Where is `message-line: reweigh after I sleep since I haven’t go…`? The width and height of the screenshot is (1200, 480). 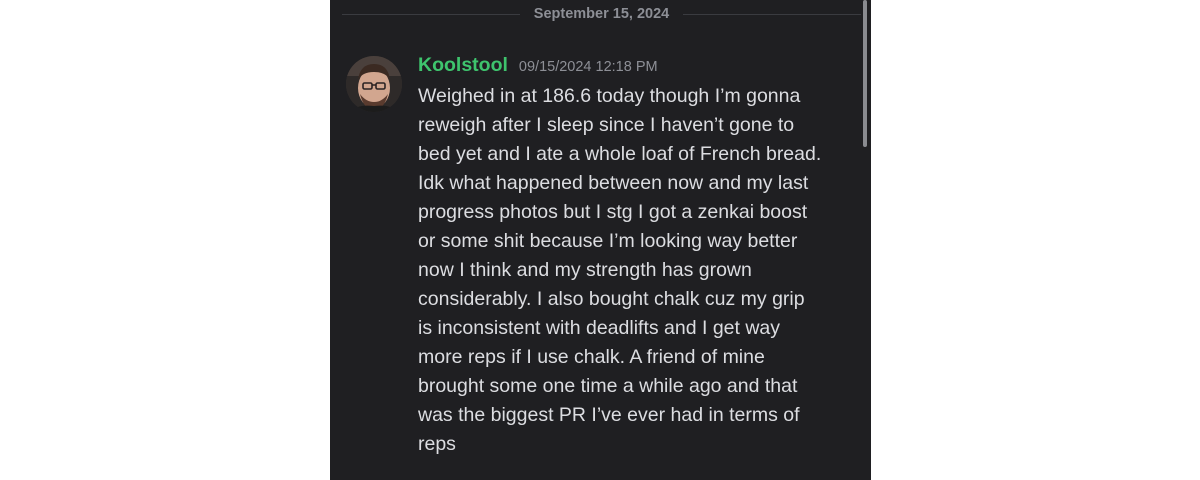 message-line: reweigh after I sleep since I haven’t go… is located at coordinates (606, 125).